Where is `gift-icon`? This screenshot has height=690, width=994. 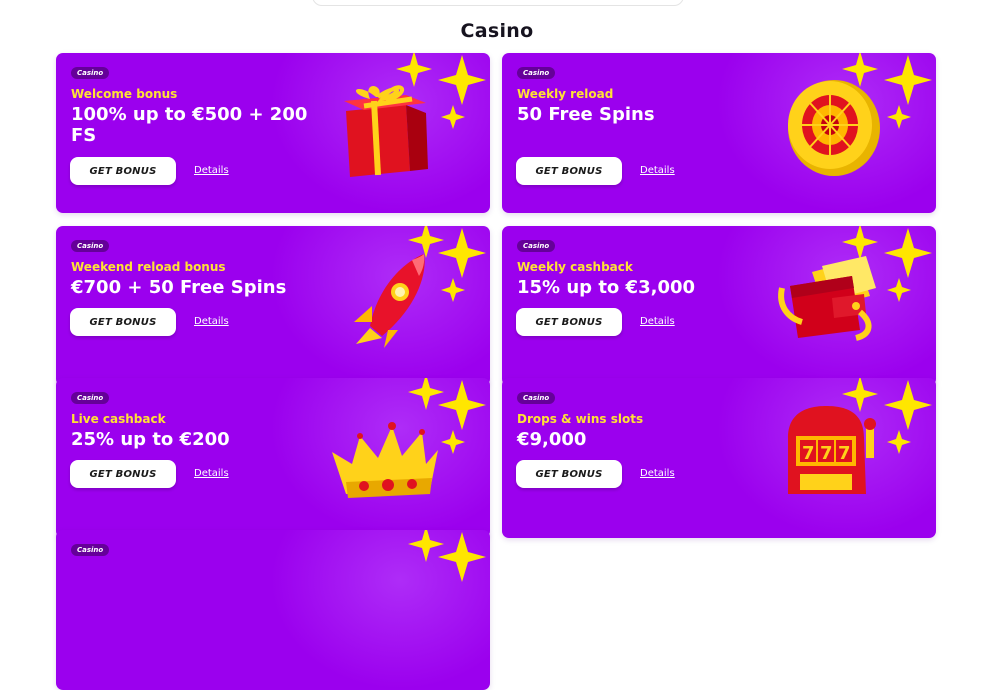 gift-icon is located at coordinates (415, 115).